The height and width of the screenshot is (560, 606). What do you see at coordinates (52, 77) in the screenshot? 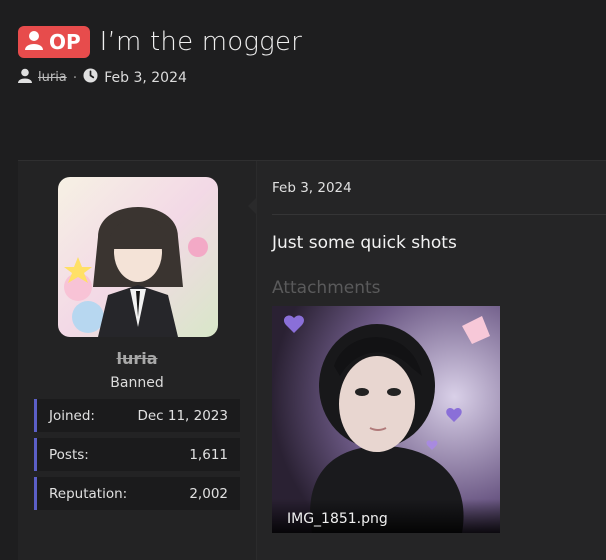
I see `thread-author-link: luria` at bounding box center [52, 77].